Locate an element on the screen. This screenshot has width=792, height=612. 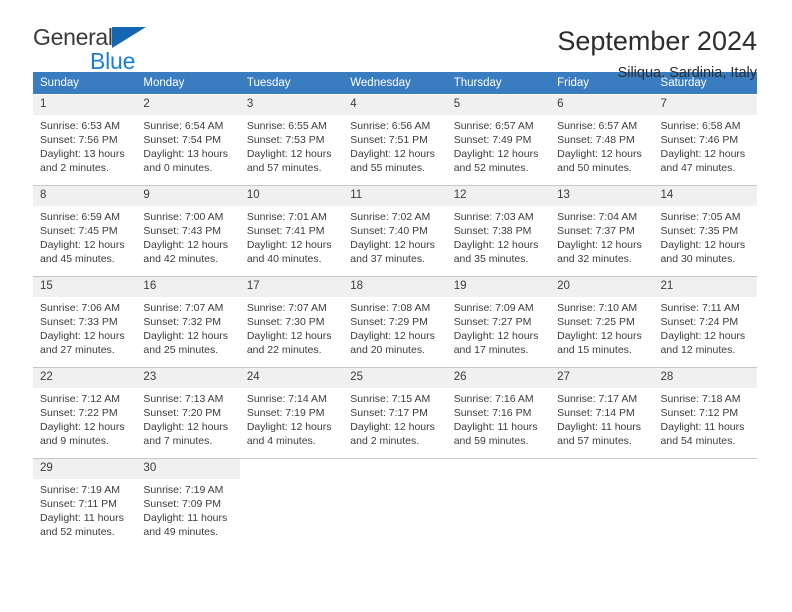
sunset-text: Sunset: 7:54 PM is located at coordinates (182, 140).